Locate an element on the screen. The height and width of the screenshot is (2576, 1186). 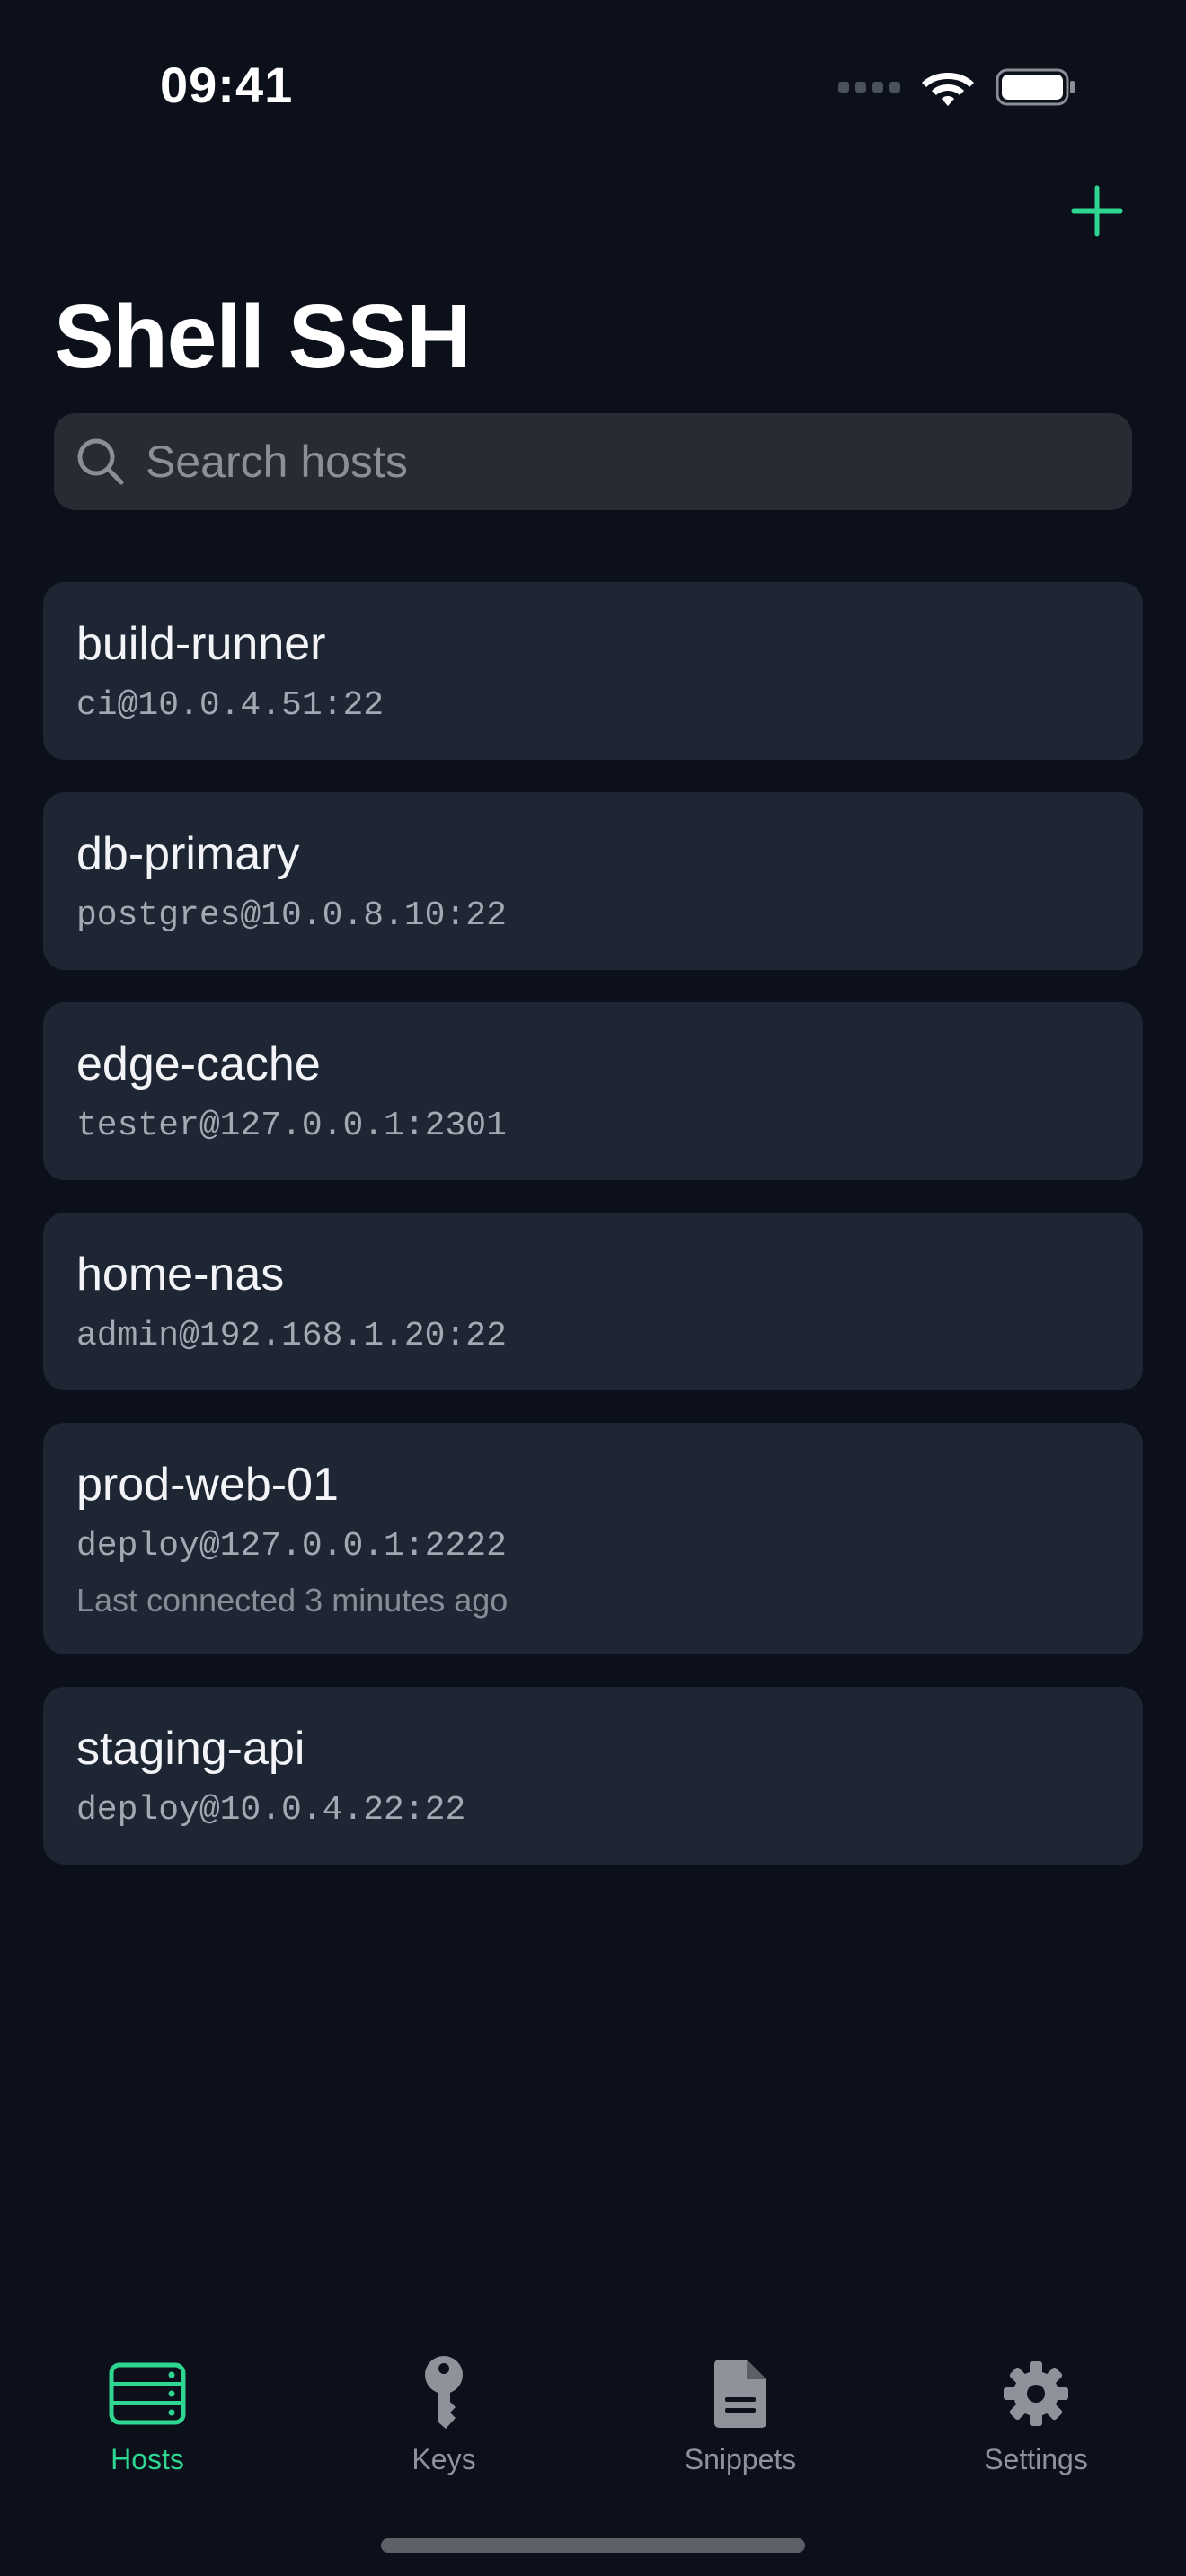
host-address: admin@192.168.1.20:22 is located at coordinates (291, 1336).